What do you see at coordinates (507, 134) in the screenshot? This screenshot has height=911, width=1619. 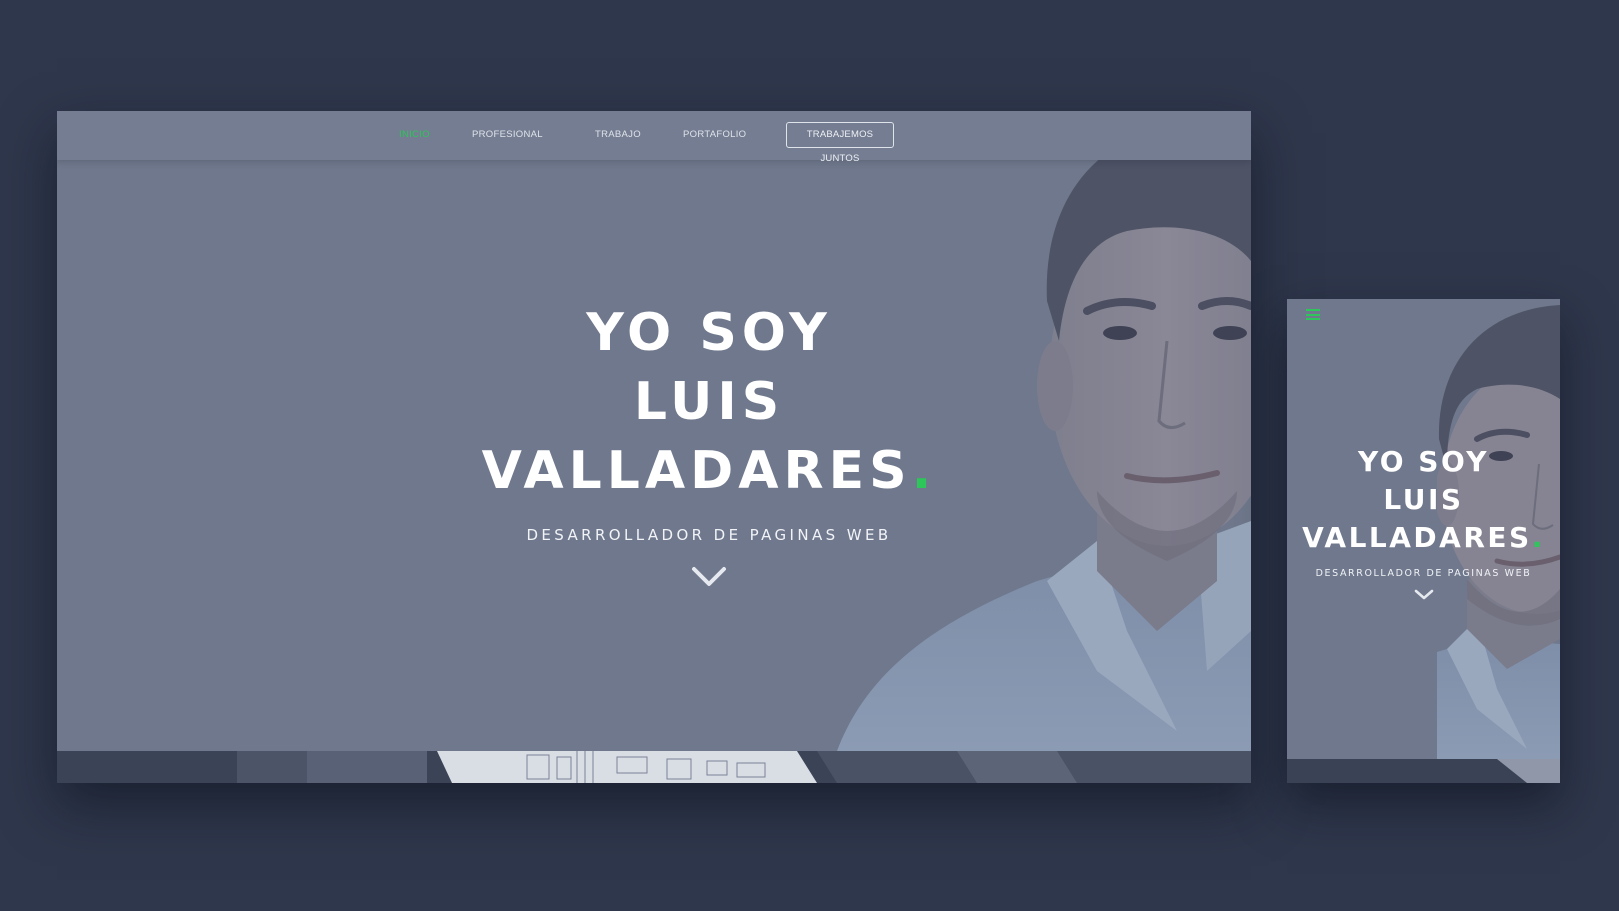 I see `nav-item-profesional: PROFESIONAL` at bounding box center [507, 134].